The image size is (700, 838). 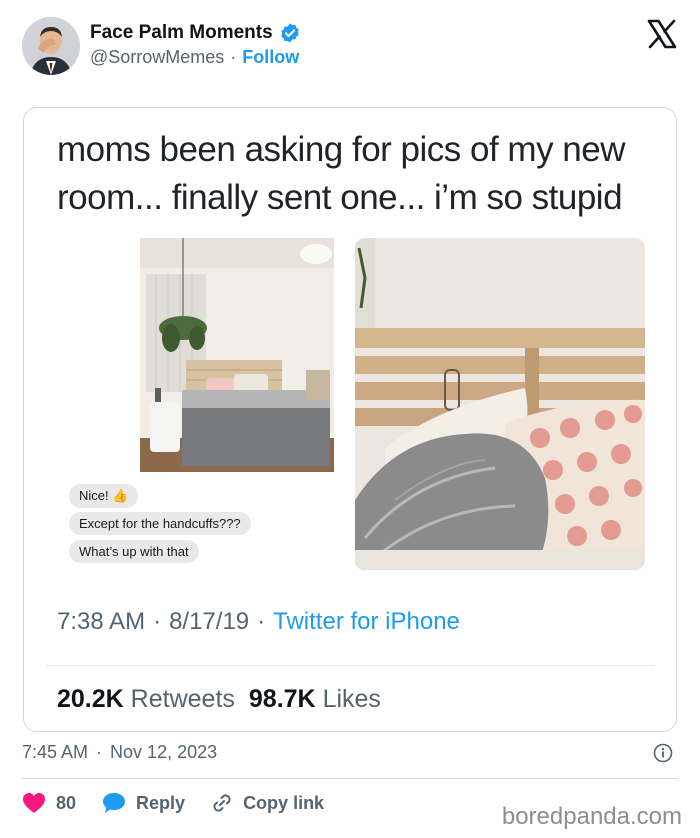 What do you see at coordinates (181, 33) in the screenshot?
I see `display-name: Face Palm Moments` at bounding box center [181, 33].